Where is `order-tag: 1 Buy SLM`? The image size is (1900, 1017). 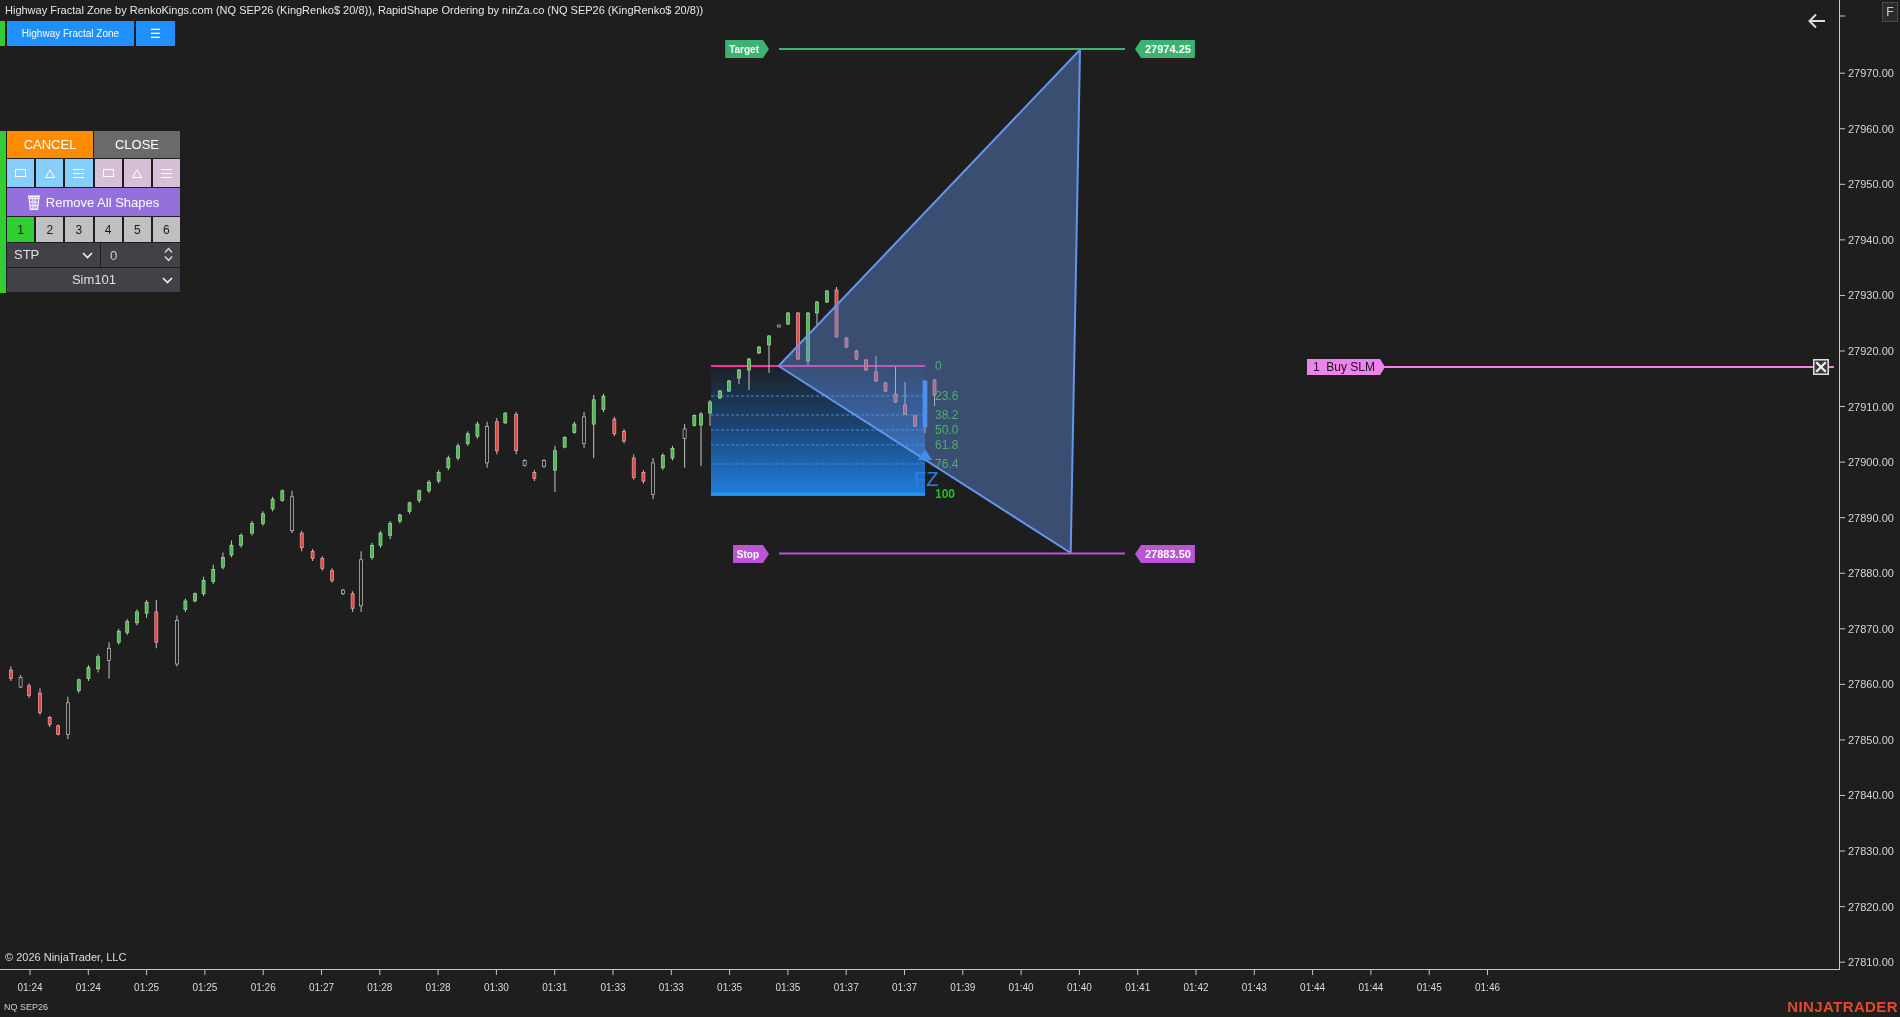
order-tag: 1 Buy SLM is located at coordinates (1346, 367).